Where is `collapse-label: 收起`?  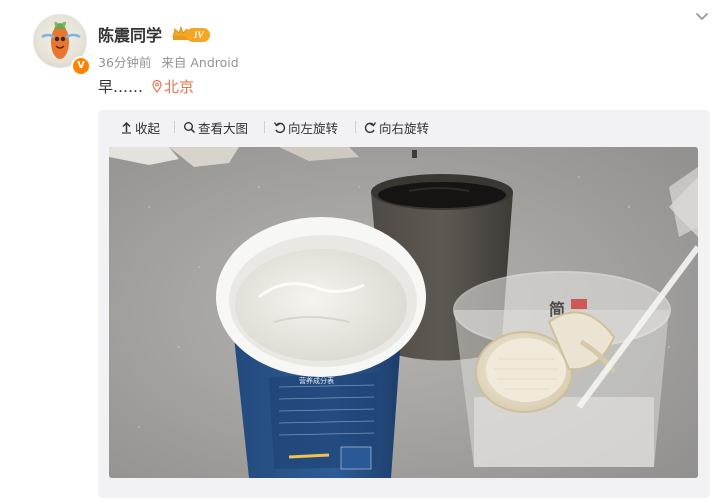 collapse-label: 收起 is located at coordinates (148, 128).